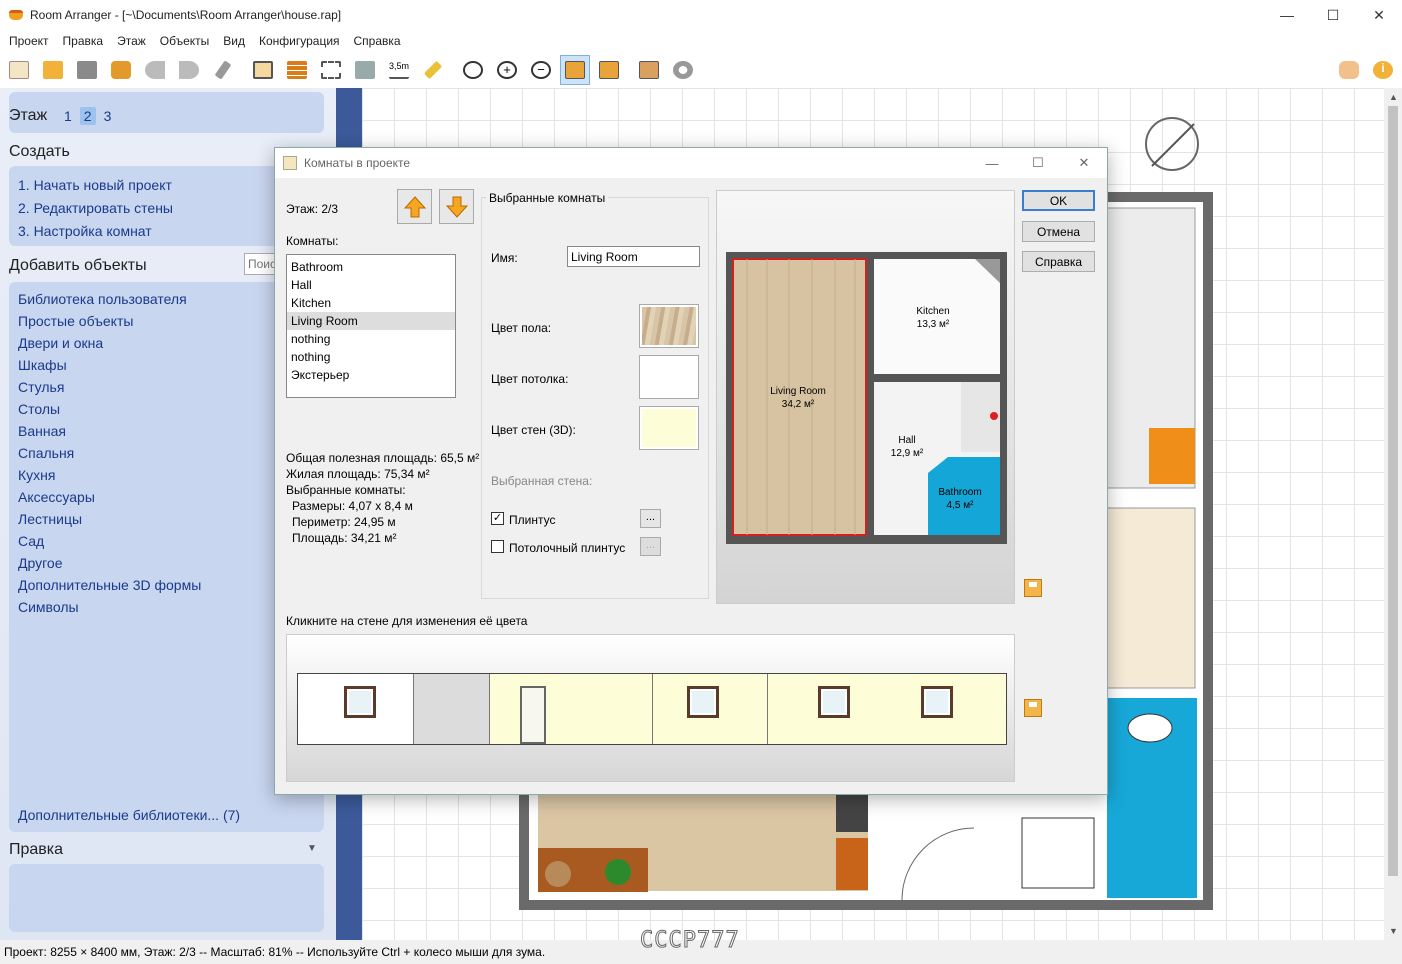 This screenshot has width=1402, height=964. What do you see at coordinates (87, 70) in the screenshot?
I see `save-button` at bounding box center [87, 70].